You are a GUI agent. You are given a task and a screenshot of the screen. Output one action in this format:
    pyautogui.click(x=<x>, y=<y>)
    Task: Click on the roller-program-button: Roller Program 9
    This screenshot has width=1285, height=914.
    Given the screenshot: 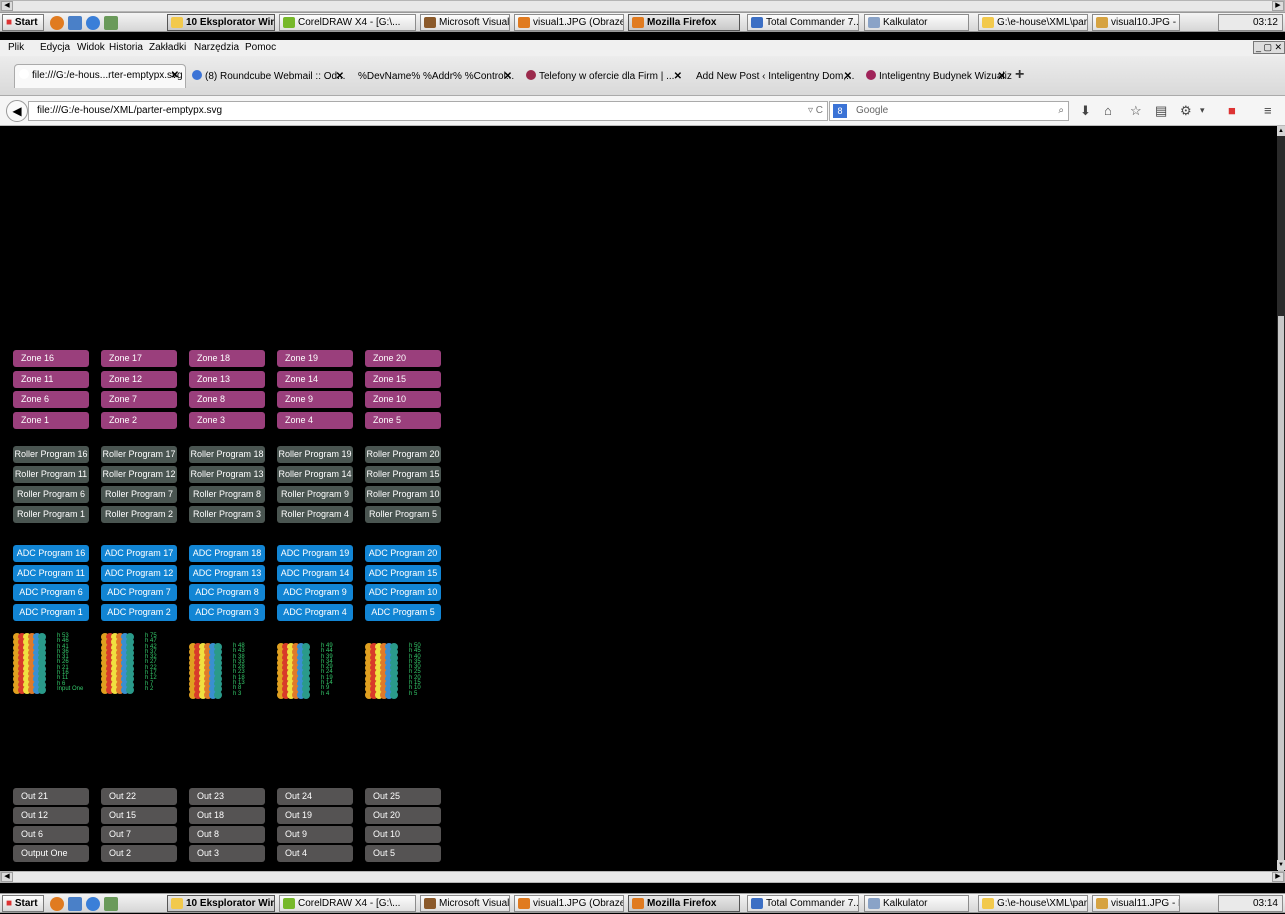 What is the action you would take?
    pyautogui.click(x=315, y=494)
    